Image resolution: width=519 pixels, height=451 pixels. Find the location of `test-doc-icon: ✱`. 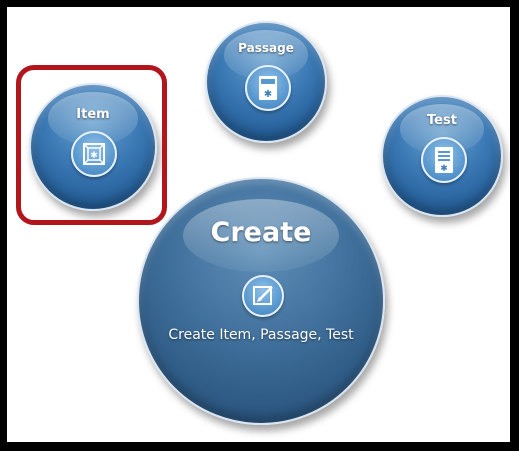

test-doc-icon: ✱ is located at coordinates (444, 160).